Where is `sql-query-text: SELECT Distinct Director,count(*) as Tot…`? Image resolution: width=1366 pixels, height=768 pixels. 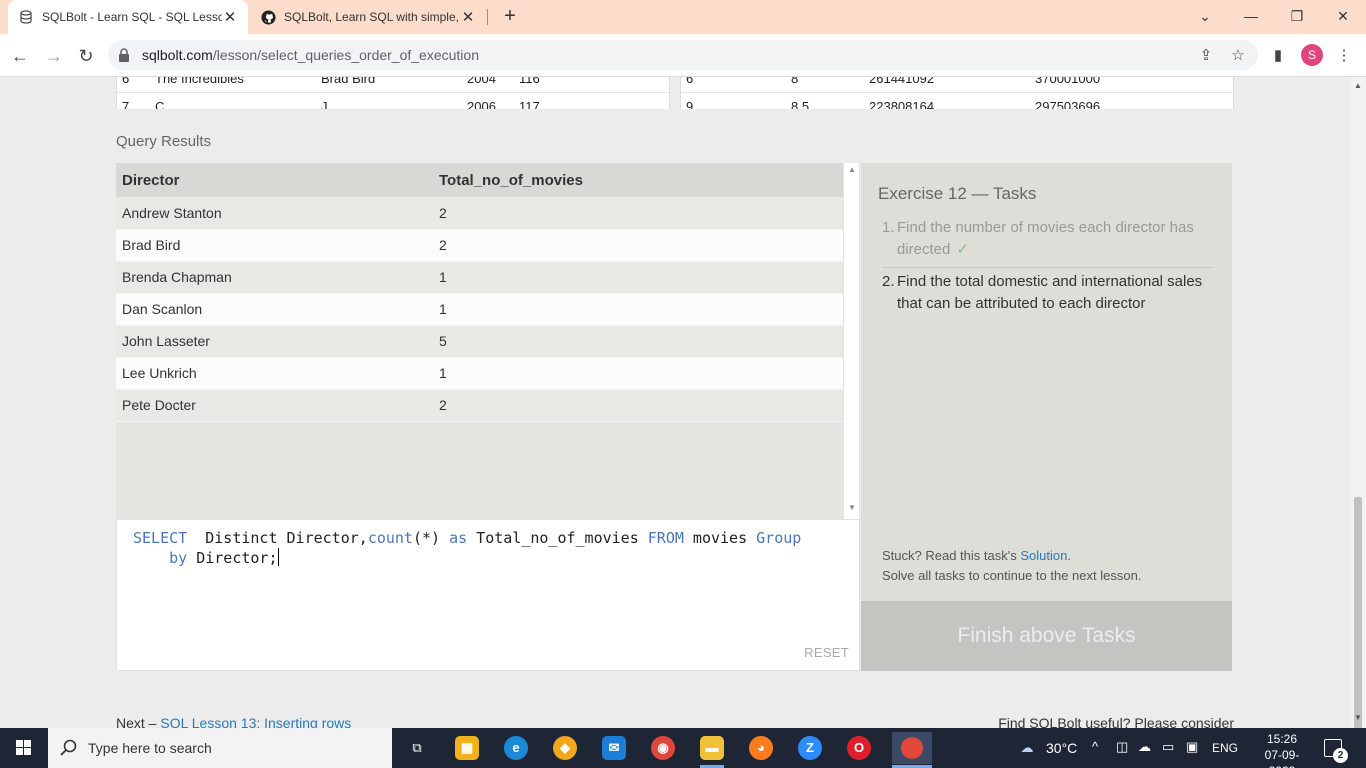 sql-query-text: SELECT Distinct Director,count(*) as Tot… is located at coordinates (483, 548).